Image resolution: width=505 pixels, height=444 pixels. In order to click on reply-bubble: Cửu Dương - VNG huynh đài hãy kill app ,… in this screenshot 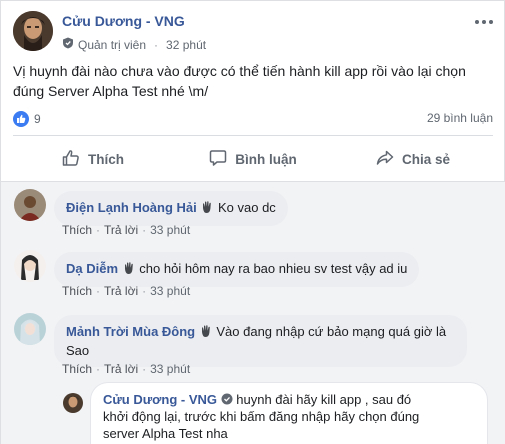, I will do `click(289, 413)`.